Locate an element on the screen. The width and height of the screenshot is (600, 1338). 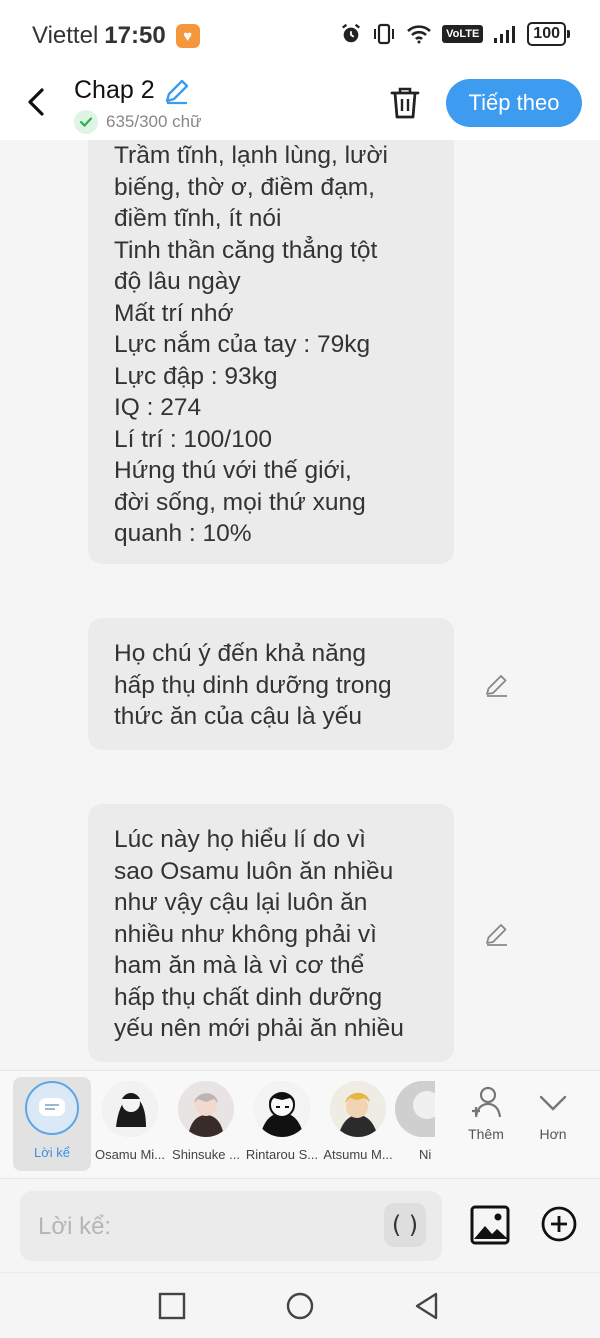
home-icon is located at coordinates (300, 1306).